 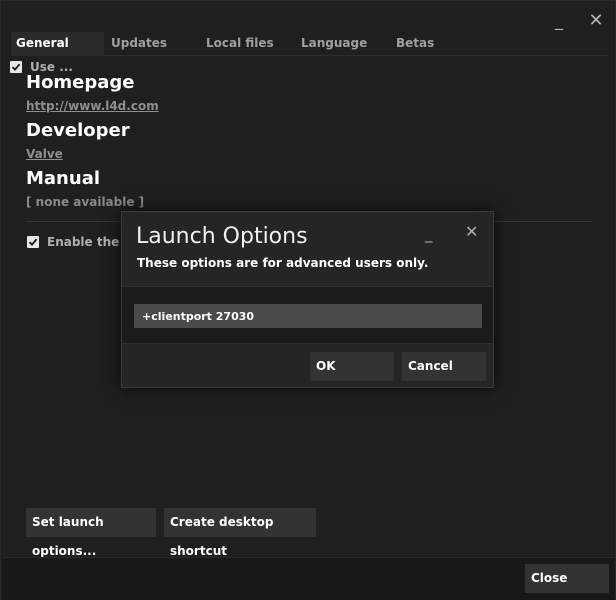 I want to click on homepage-heading: Homepage, so click(x=80, y=82).